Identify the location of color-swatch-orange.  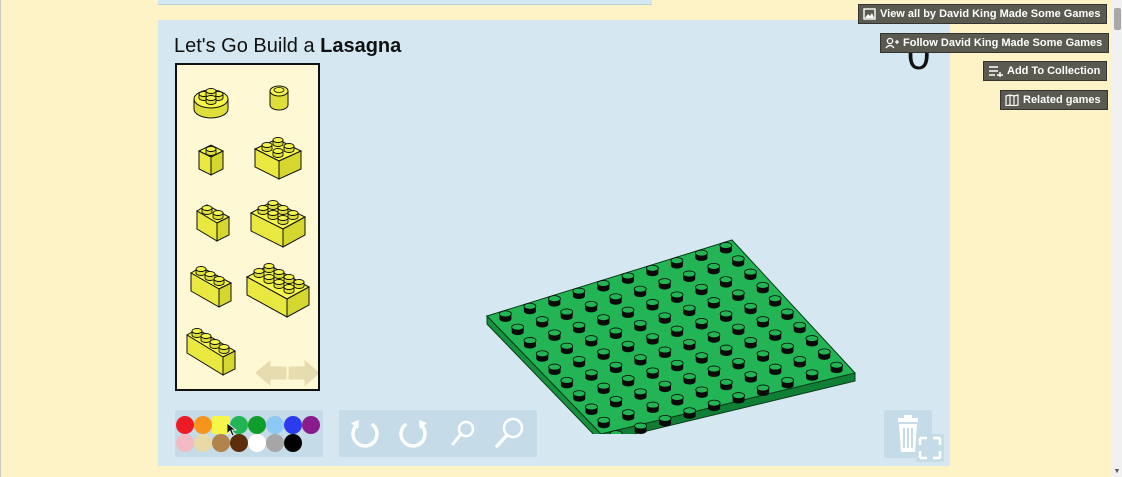
(203, 425).